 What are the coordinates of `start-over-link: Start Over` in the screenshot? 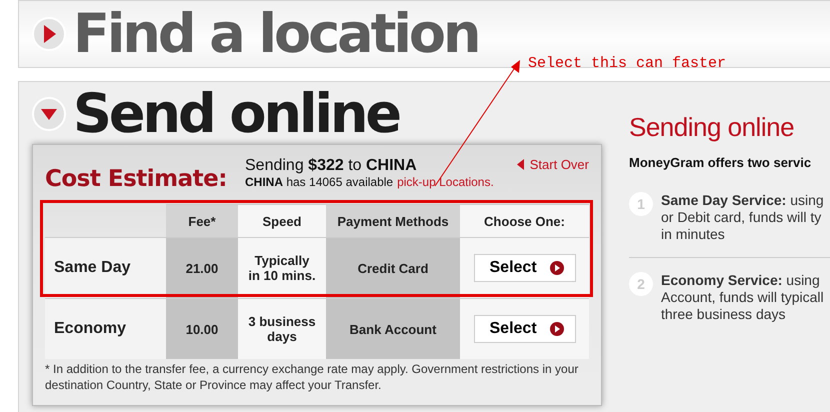 It's located at (552, 164).